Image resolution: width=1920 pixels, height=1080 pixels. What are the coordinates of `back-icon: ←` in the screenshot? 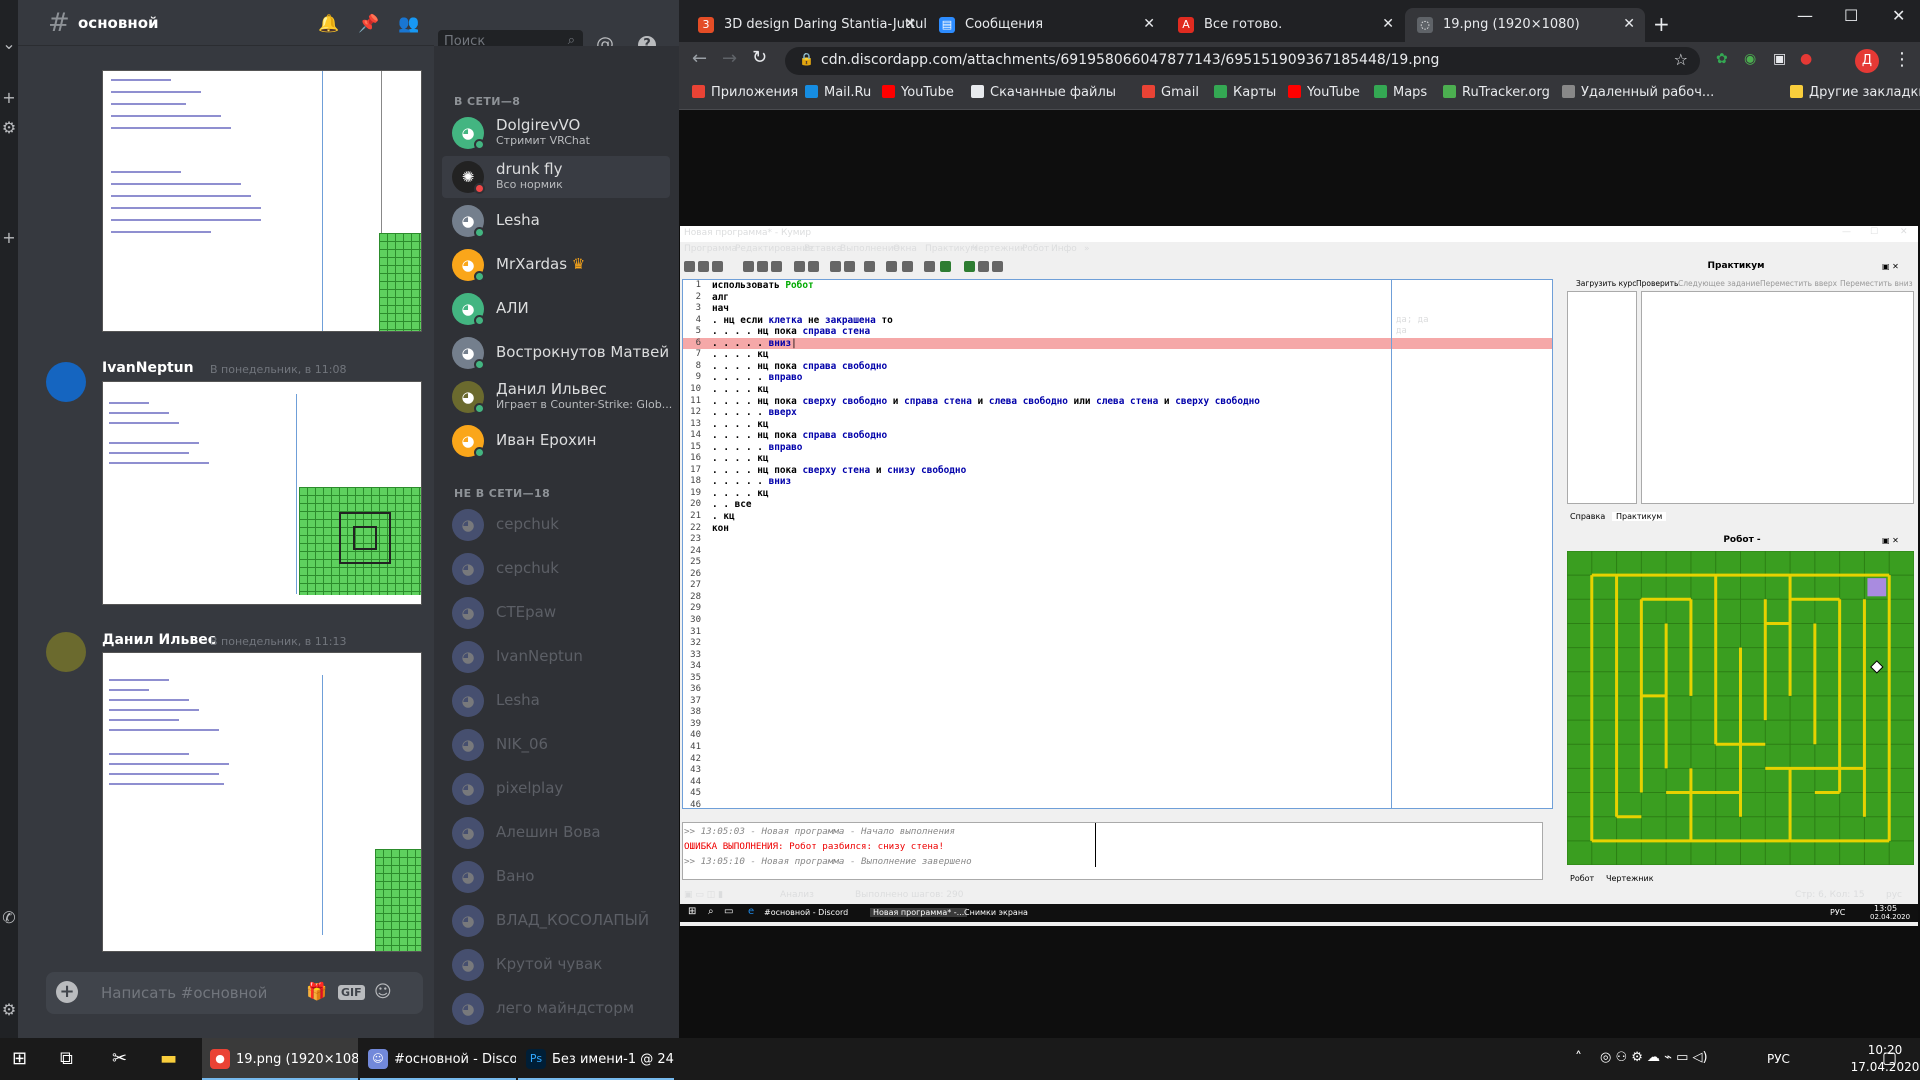 It's located at (699, 58).